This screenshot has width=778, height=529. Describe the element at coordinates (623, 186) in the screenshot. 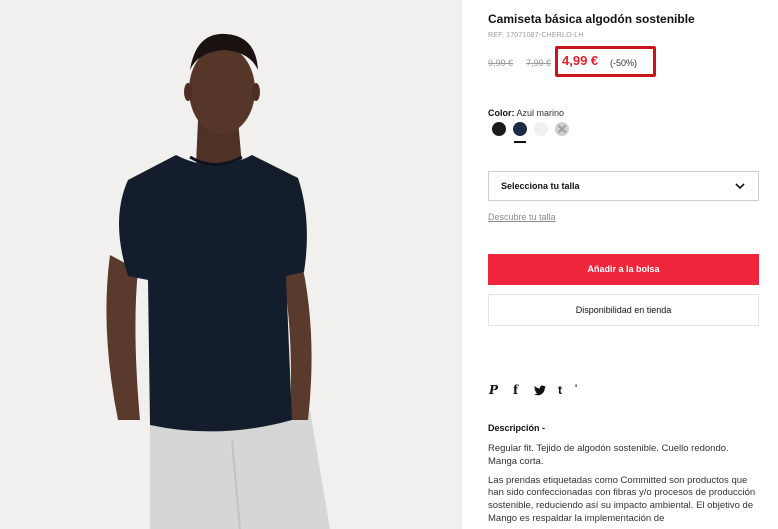

I see `size-select: Selecciona tu talla` at that location.